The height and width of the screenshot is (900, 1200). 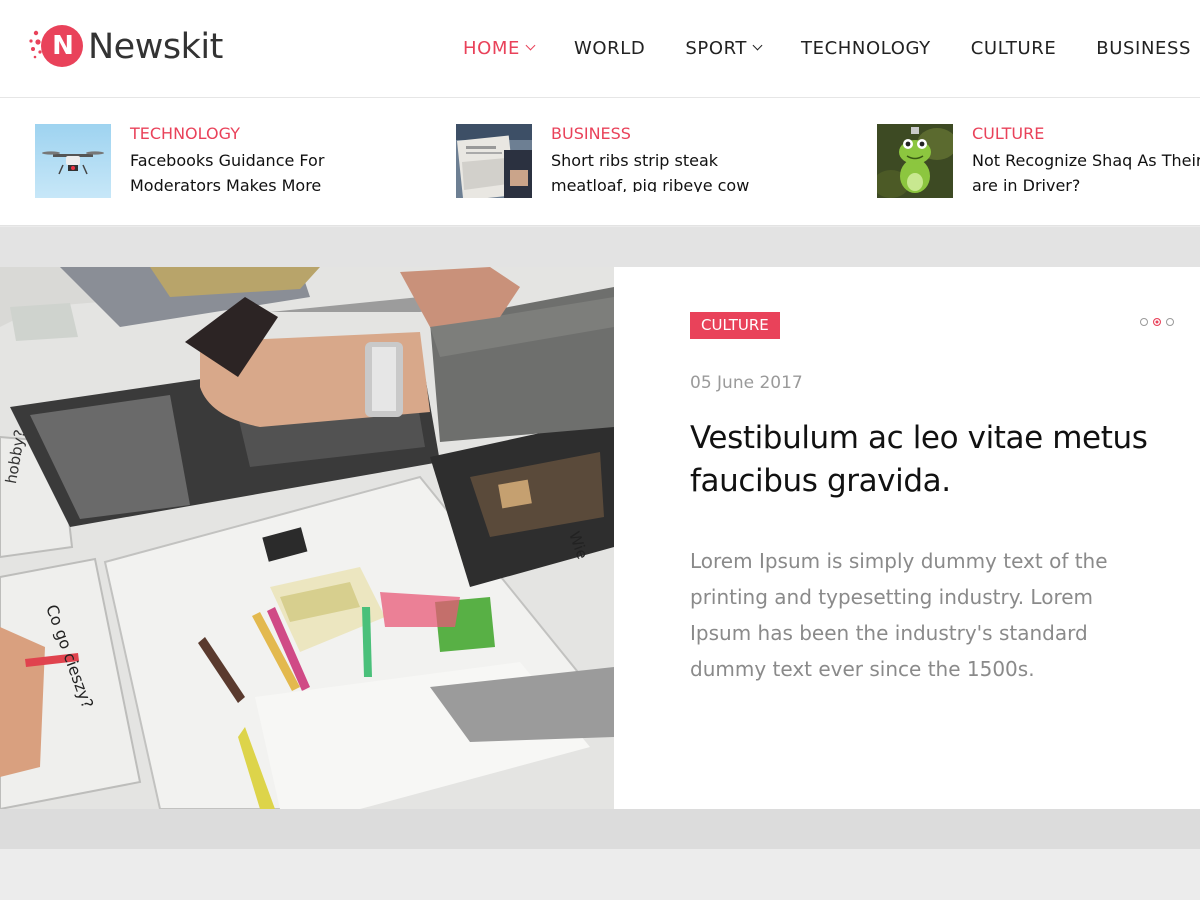 What do you see at coordinates (915, 161) in the screenshot?
I see `frog-figurine-image` at bounding box center [915, 161].